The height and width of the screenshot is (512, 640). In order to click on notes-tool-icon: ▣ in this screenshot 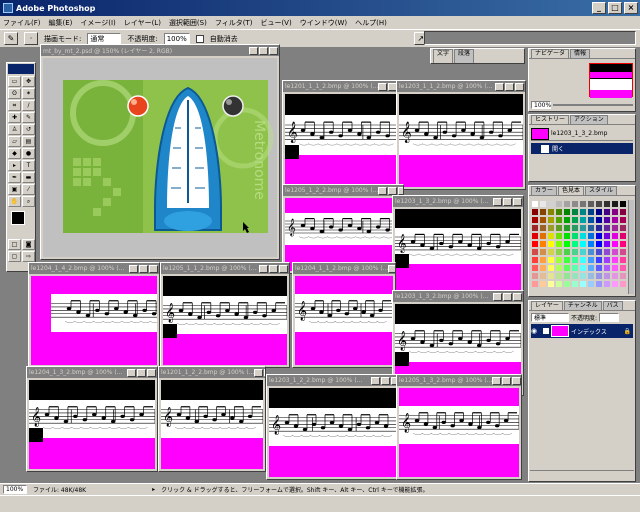, I will do `click(14, 189)`.